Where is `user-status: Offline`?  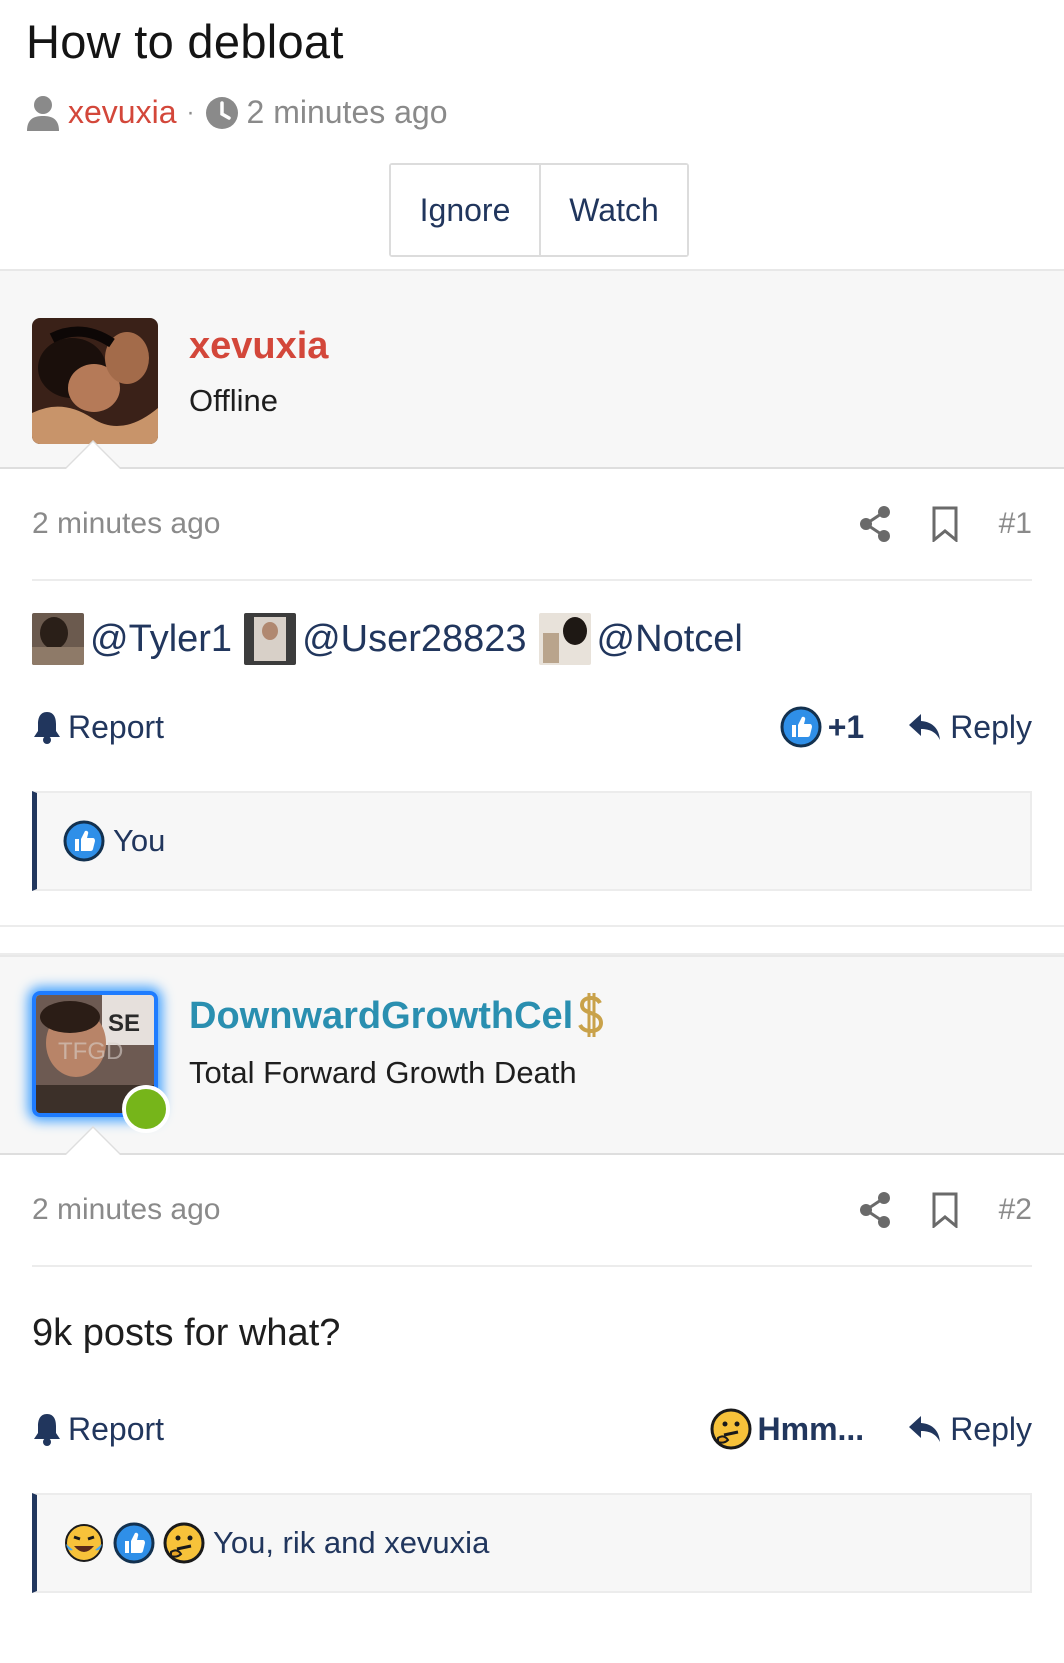 user-status: Offline is located at coordinates (234, 400).